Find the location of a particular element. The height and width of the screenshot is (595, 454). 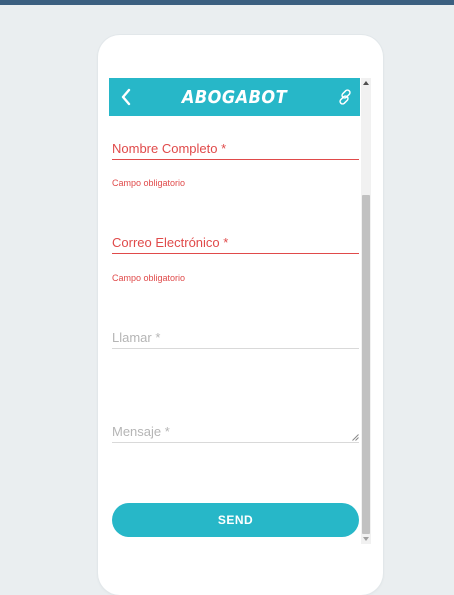

llamar-field: Llamar * is located at coordinates (235, 339).